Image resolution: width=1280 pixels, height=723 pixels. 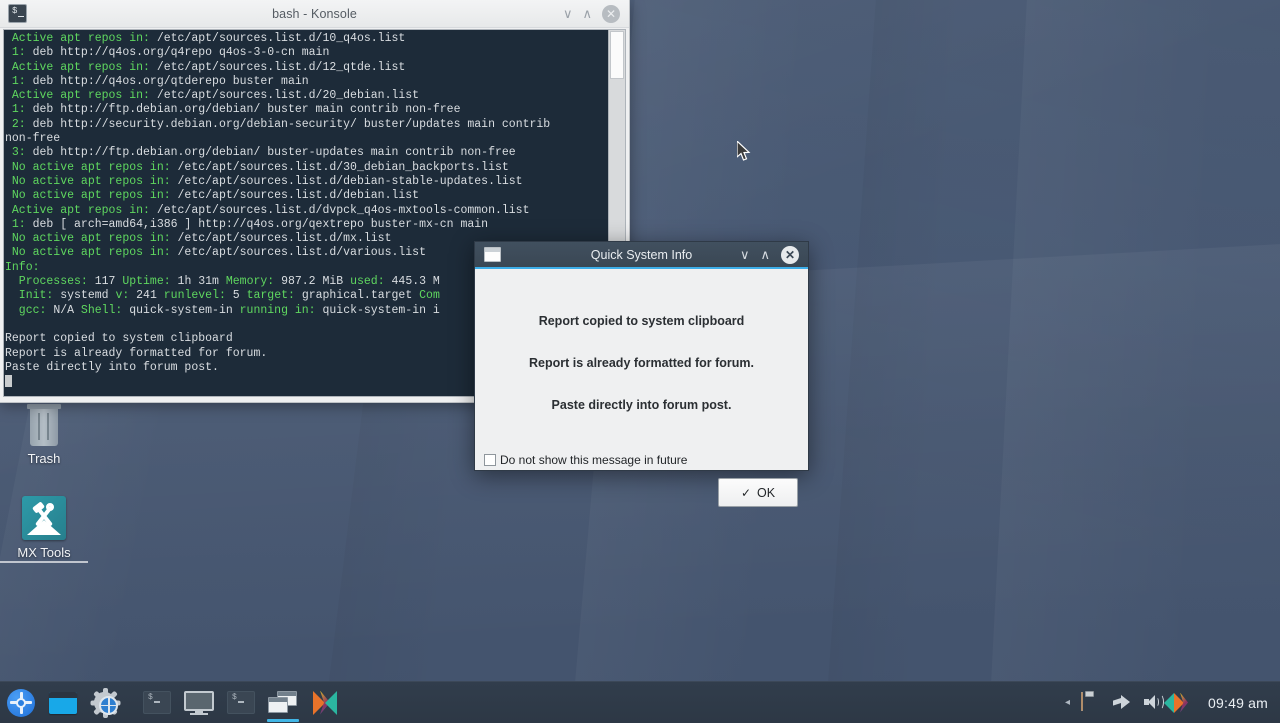 I want to click on window-blue-icon, so click(x=63, y=702).